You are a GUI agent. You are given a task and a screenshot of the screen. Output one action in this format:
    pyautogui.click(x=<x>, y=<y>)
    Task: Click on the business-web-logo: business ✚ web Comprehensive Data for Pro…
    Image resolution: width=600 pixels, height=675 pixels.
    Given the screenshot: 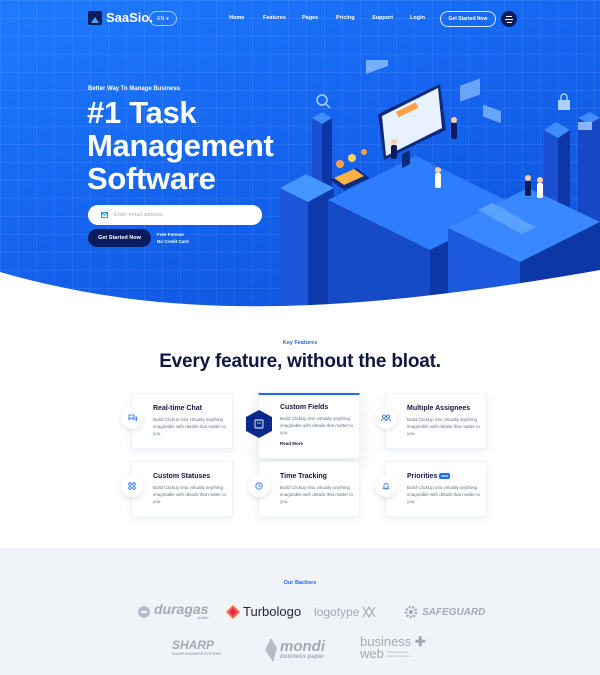 What is the action you would take?
    pyautogui.click(x=393, y=648)
    